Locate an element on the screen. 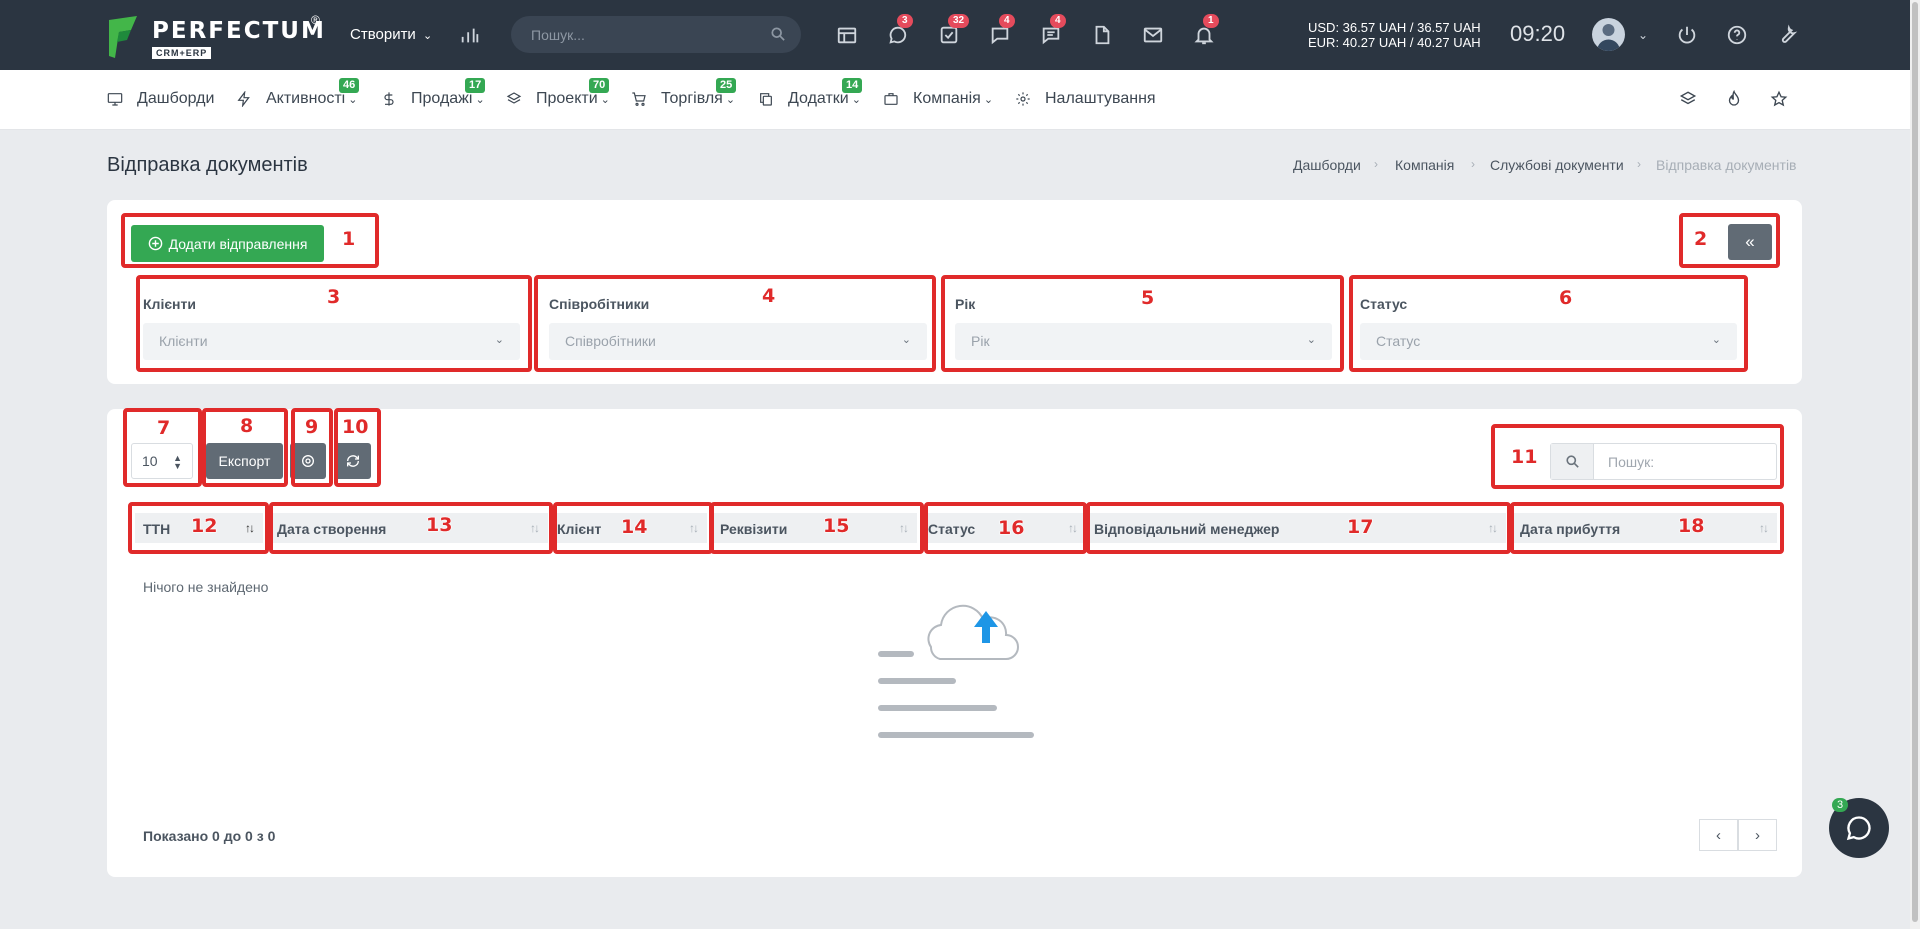 Image resolution: width=1920 pixels, height=929 pixels. messages-badge: 4 is located at coordinates (1058, 21).